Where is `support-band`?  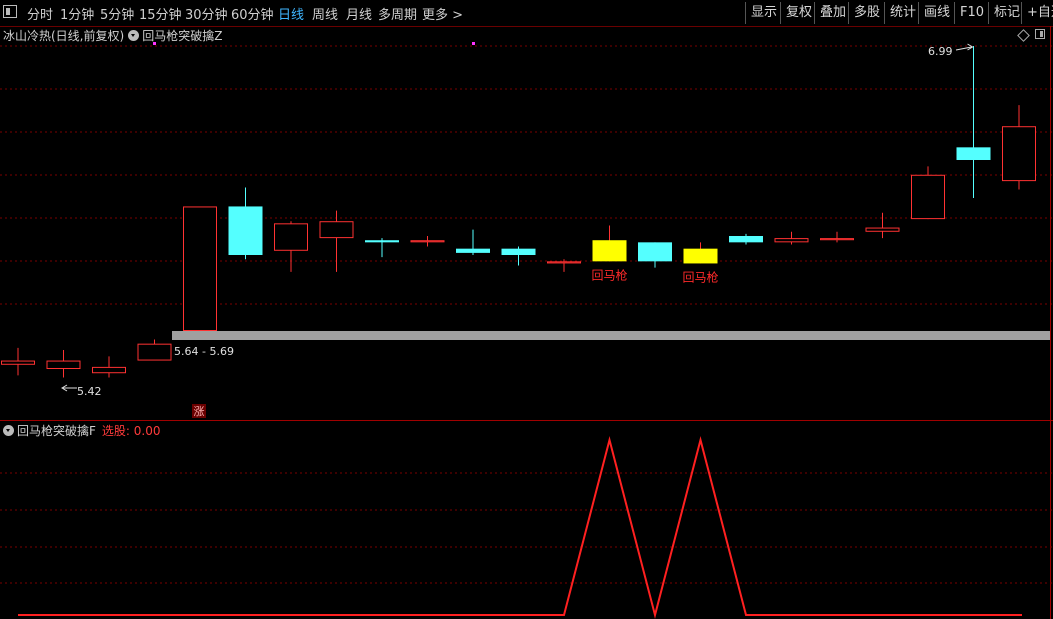
support-band is located at coordinates (611, 335).